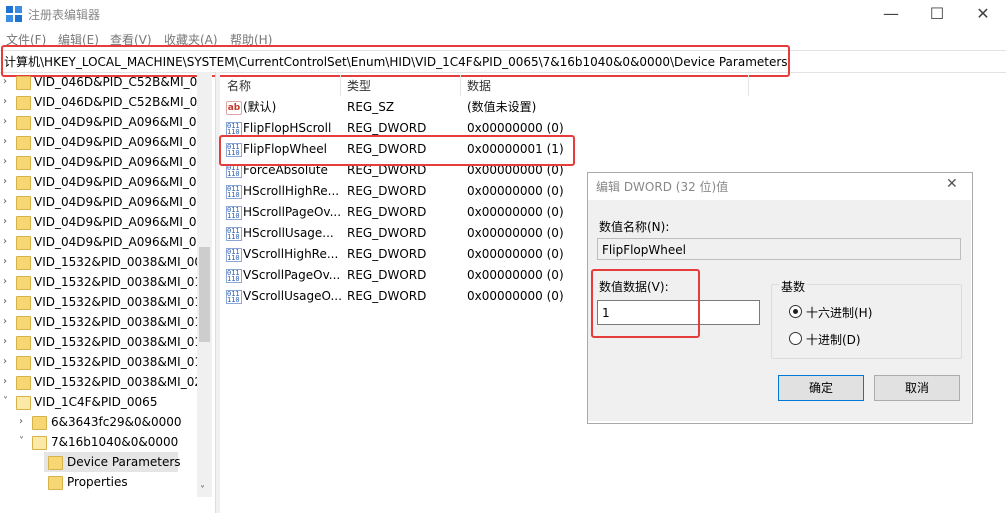  Describe the element at coordinates (645, 303) in the screenshot. I see `highlight-box-value-data` at that location.